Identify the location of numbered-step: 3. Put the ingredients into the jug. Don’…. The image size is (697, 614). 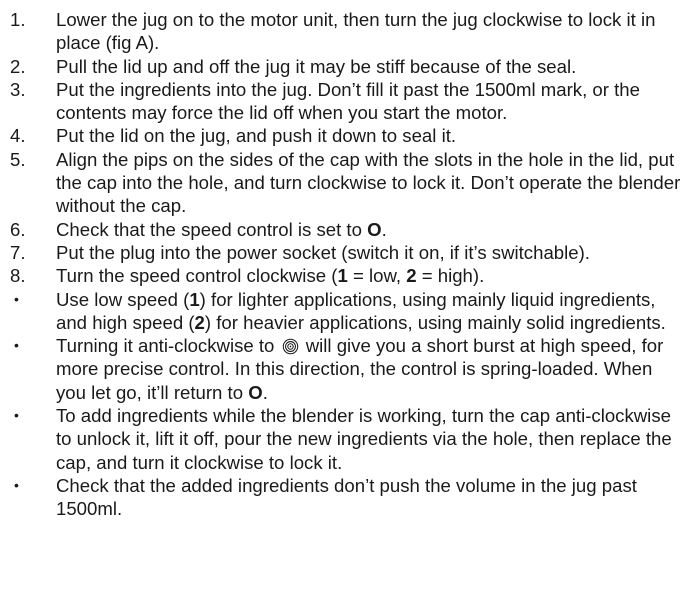
(348, 101).